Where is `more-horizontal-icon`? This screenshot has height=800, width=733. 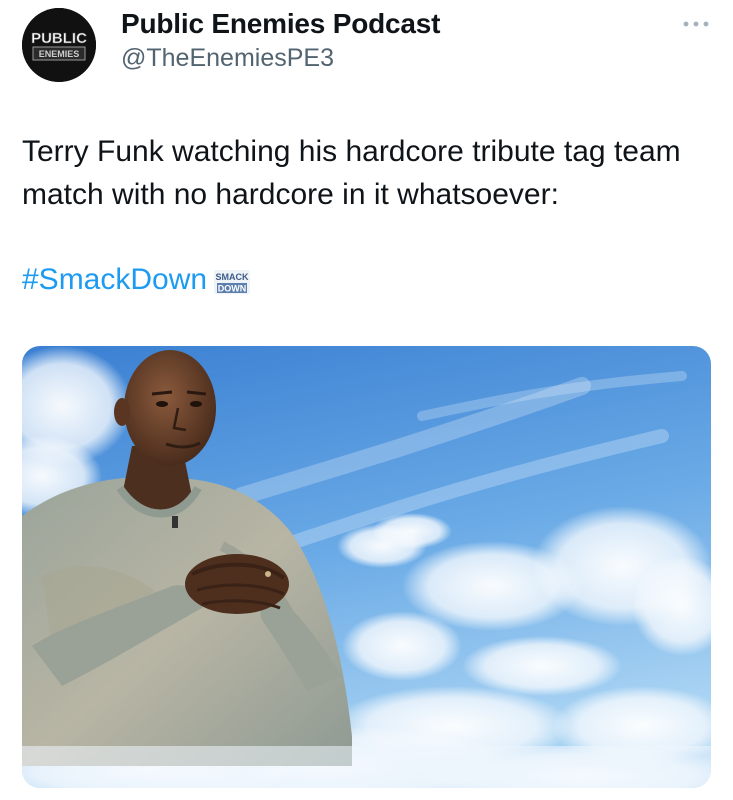 more-horizontal-icon is located at coordinates (696, 24).